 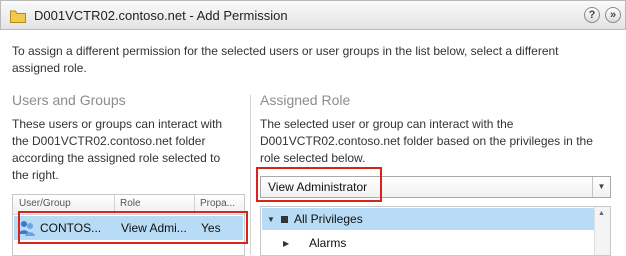 What do you see at coordinates (271, 219) in the screenshot?
I see `expand-down-icon: ▼` at bounding box center [271, 219].